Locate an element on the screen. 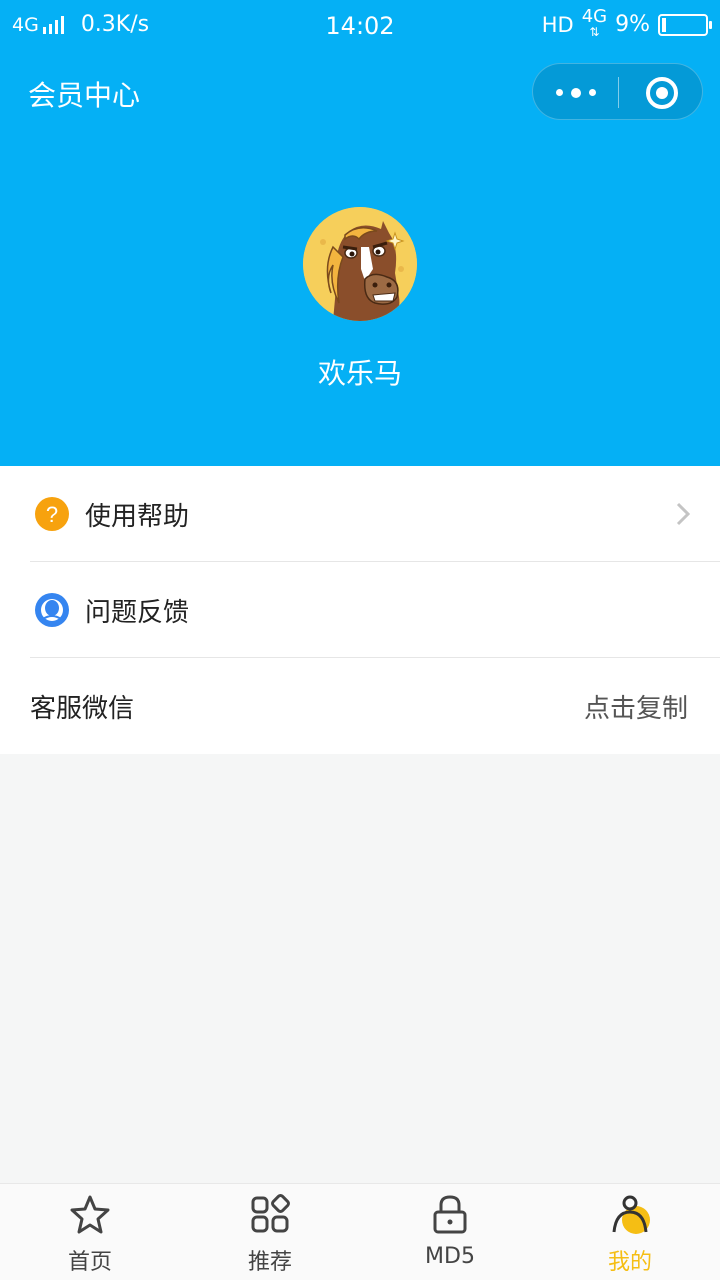 This screenshot has height=1280, width=720. battery-icon is located at coordinates (685, 24).